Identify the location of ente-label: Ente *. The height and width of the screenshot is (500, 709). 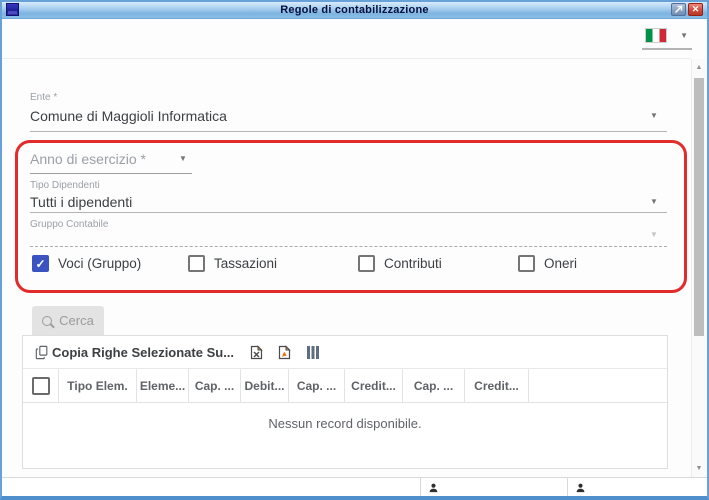
(44, 97).